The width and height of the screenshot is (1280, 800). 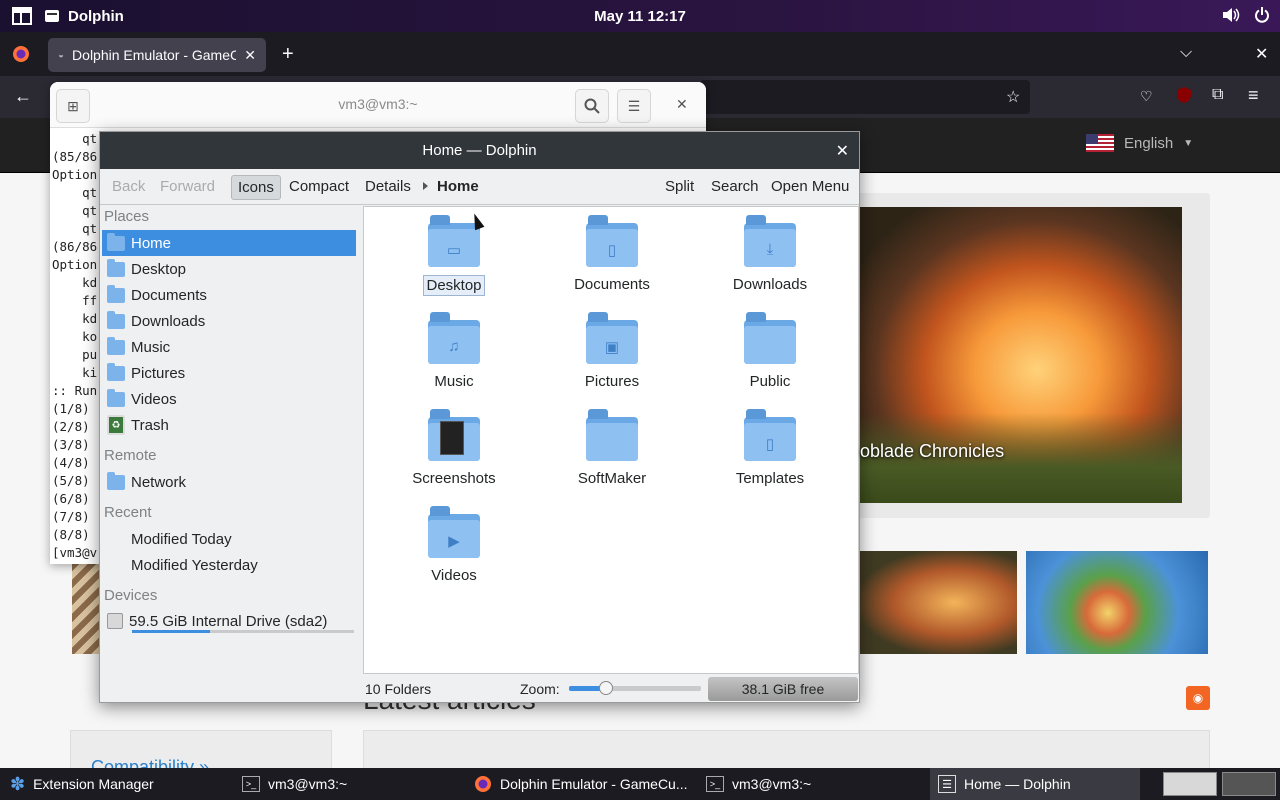 What do you see at coordinates (150, 762) in the screenshot?
I see `compatibility-link: Compatibility »` at bounding box center [150, 762].